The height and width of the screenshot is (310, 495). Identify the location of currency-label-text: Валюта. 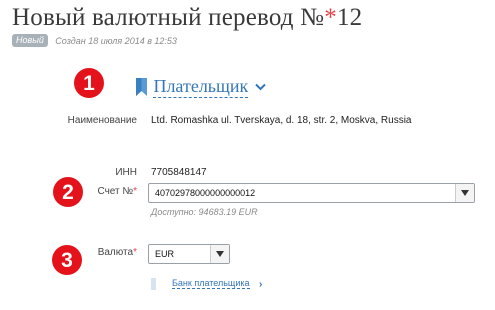
(115, 252).